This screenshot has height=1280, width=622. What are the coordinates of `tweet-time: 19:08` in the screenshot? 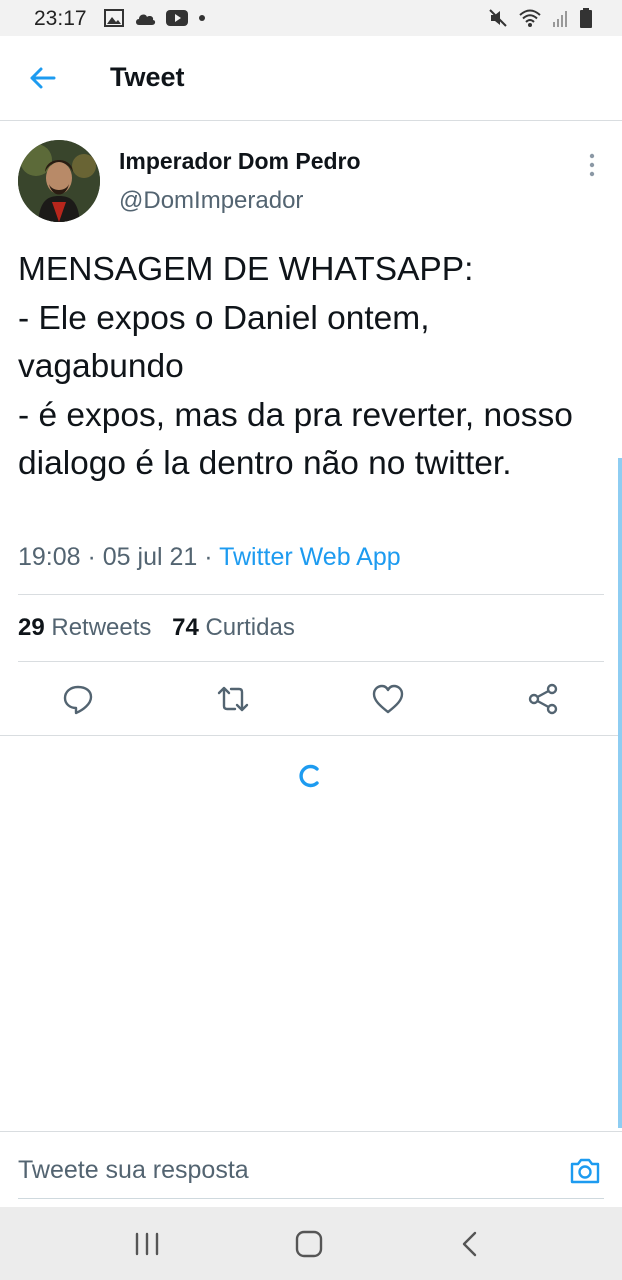 It's located at (49, 557).